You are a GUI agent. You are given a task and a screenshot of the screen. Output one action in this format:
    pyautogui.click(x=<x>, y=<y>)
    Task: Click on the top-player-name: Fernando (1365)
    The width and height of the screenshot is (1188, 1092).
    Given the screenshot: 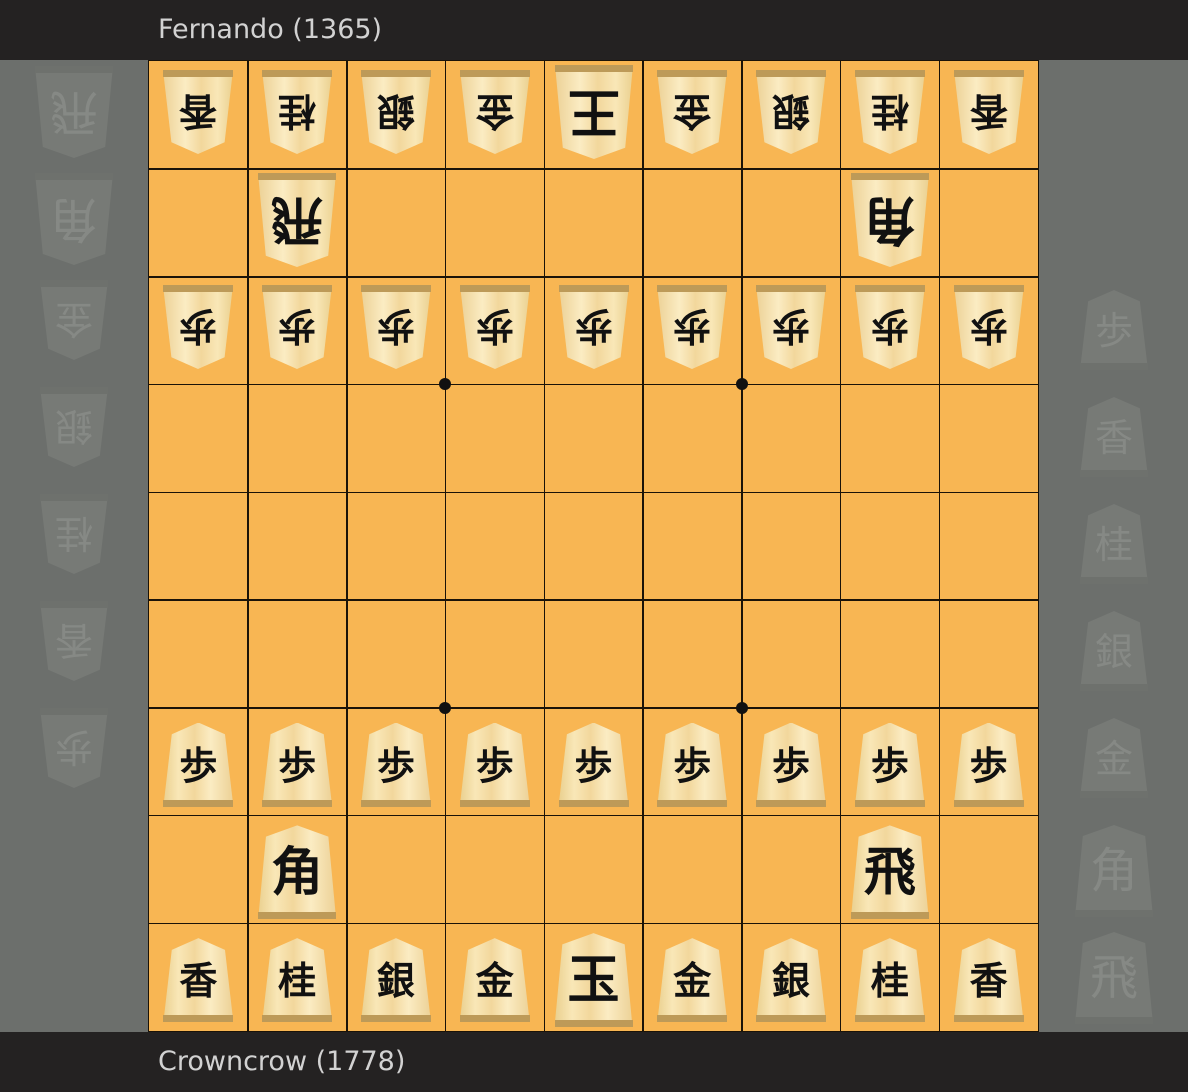 What is the action you would take?
    pyautogui.click(x=270, y=29)
    